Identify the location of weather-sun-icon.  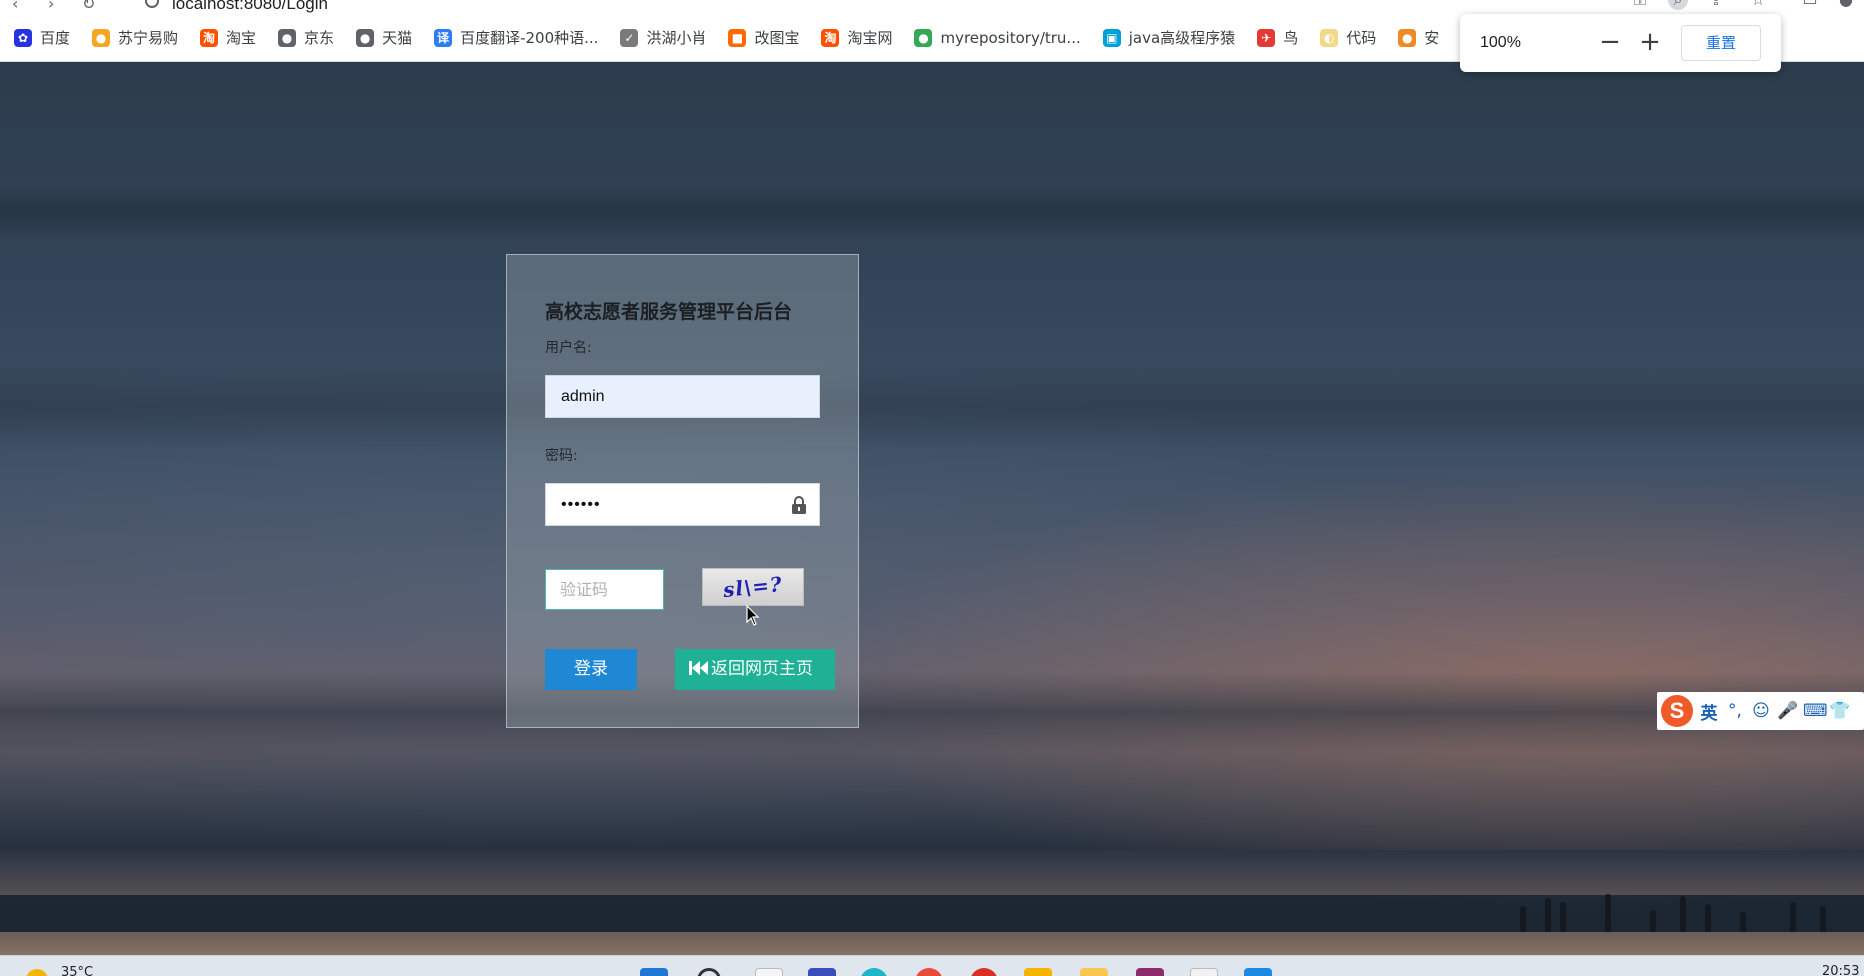
(37, 972).